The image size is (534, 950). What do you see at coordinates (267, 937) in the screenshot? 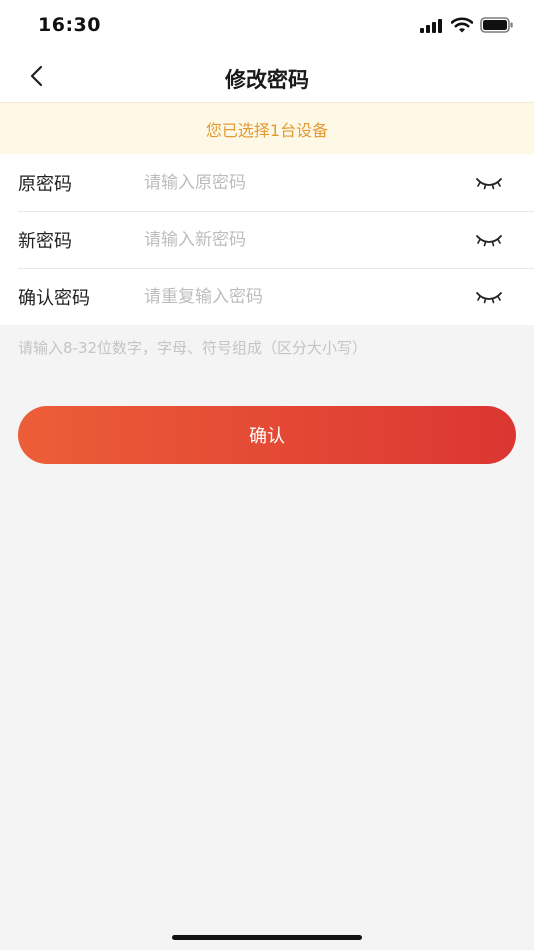
I see `home-indicator` at bounding box center [267, 937].